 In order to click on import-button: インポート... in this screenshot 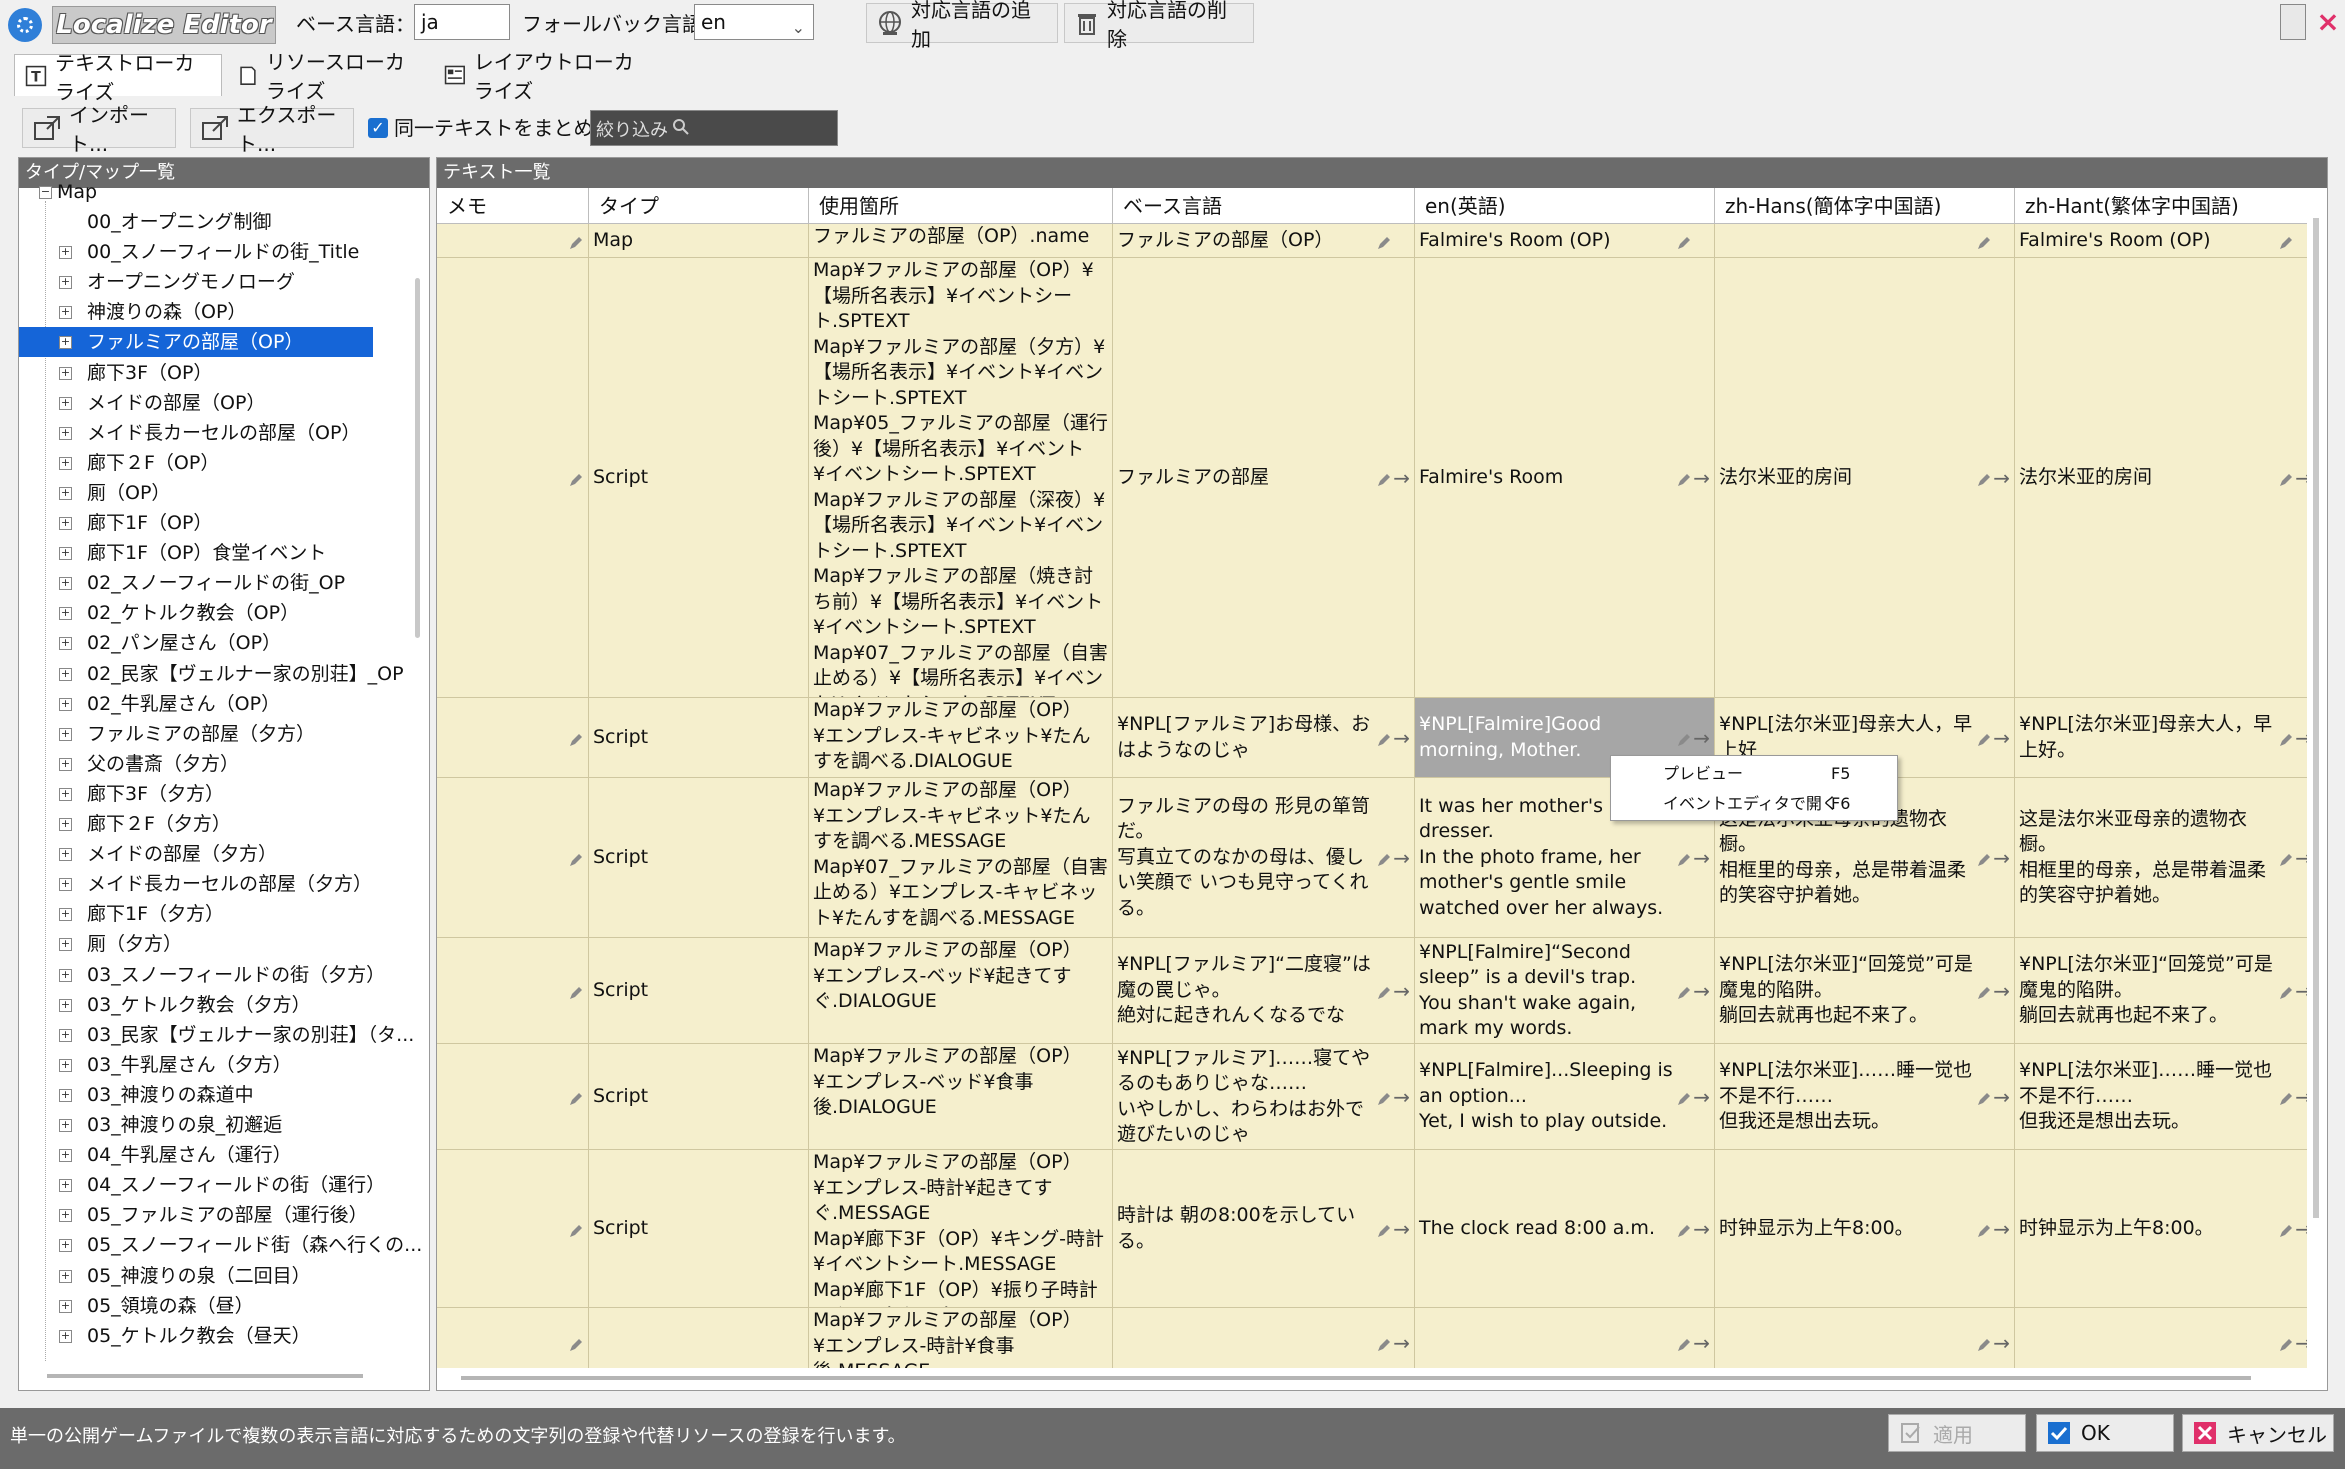, I will do `click(99, 129)`.